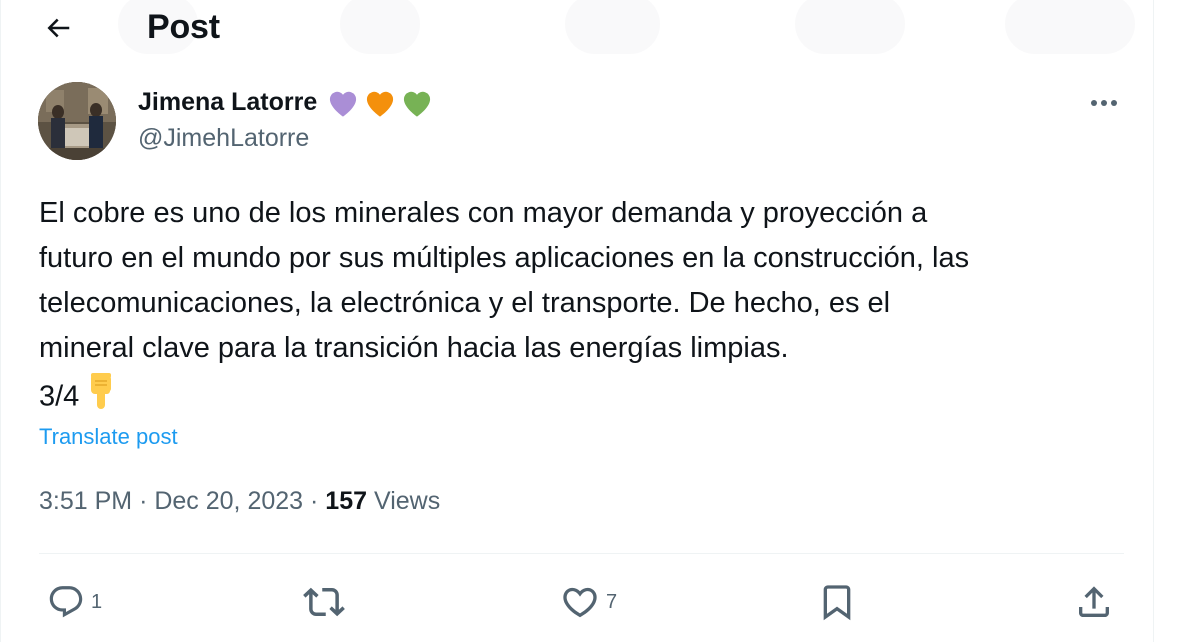 The image size is (1200, 642). I want to click on back-button, so click(58, 28).